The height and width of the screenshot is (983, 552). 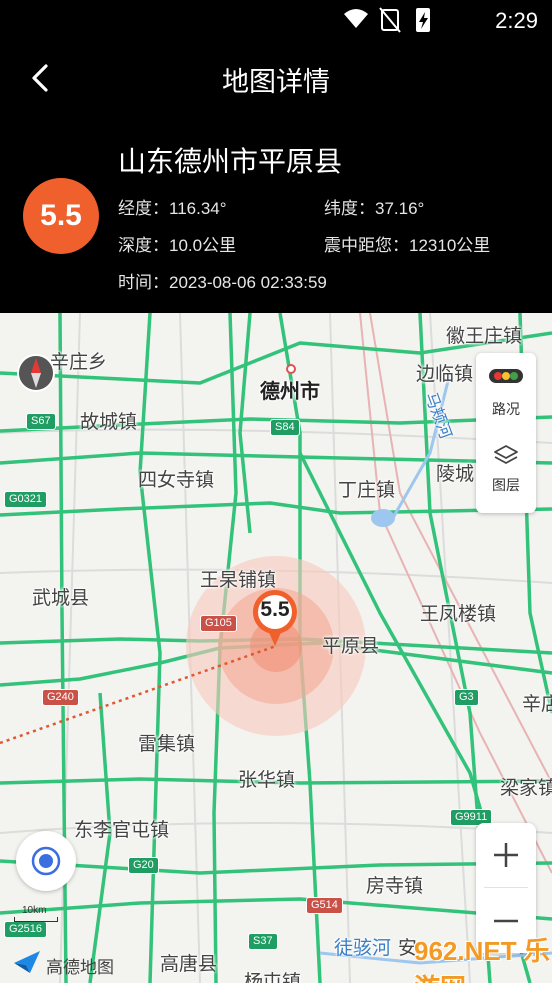 What do you see at coordinates (395, 886) in the screenshot?
I see `map-label: 房寺镇` at bounding box center [395, 886].